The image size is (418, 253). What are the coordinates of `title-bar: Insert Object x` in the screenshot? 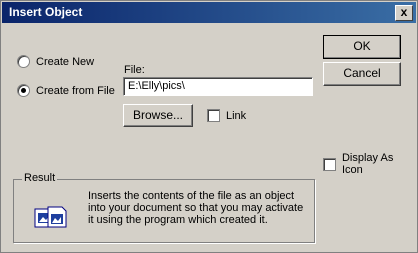 It's located at (209, 12).